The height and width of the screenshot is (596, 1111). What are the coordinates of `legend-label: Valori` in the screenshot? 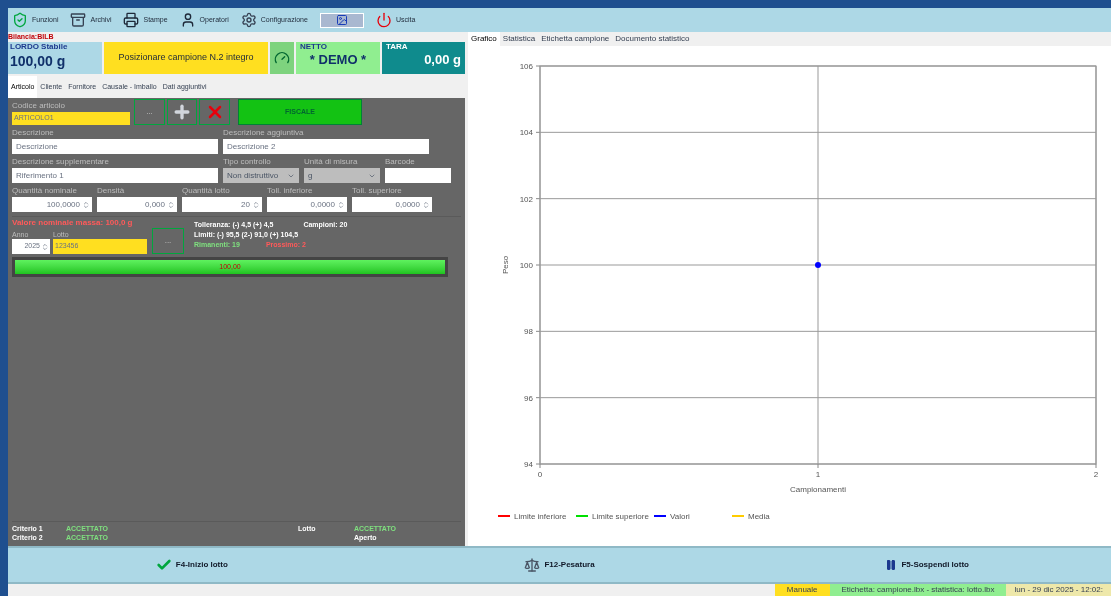 It's located at (680, 516).